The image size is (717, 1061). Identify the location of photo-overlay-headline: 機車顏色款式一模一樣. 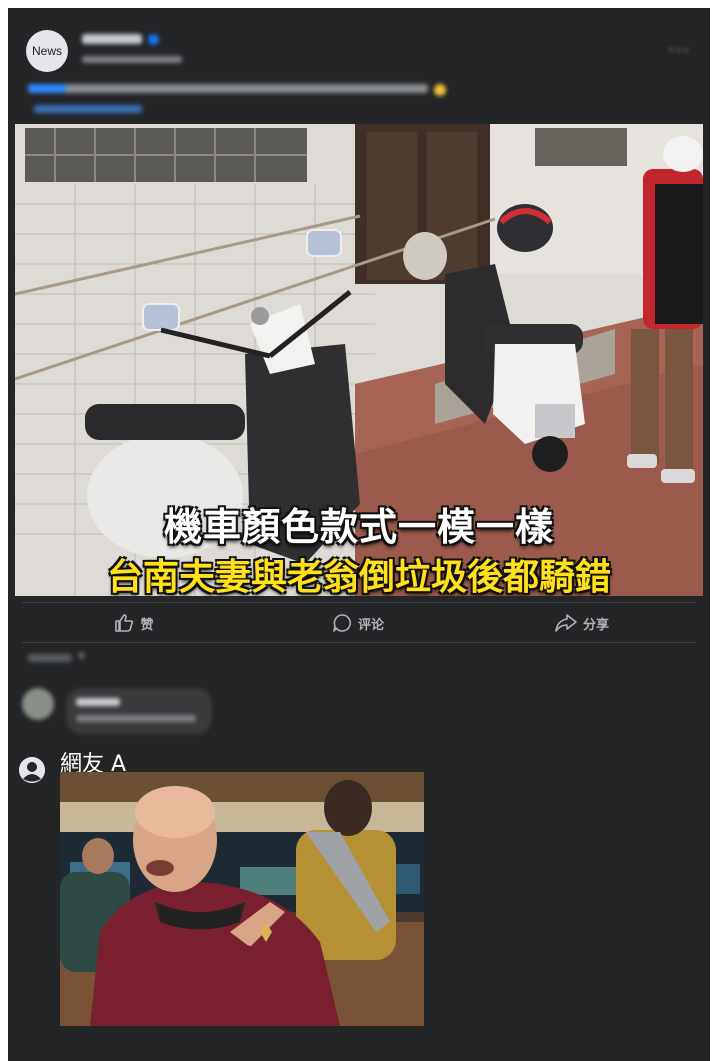
(358, 527).